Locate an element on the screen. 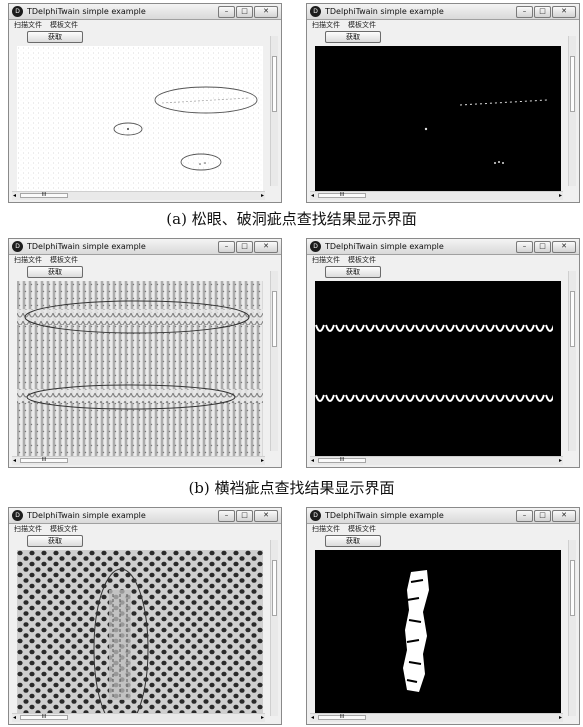  caption-a: (a) 松眼、破洞疵点查找结果显示界面 is located at coordinates (291, 219).